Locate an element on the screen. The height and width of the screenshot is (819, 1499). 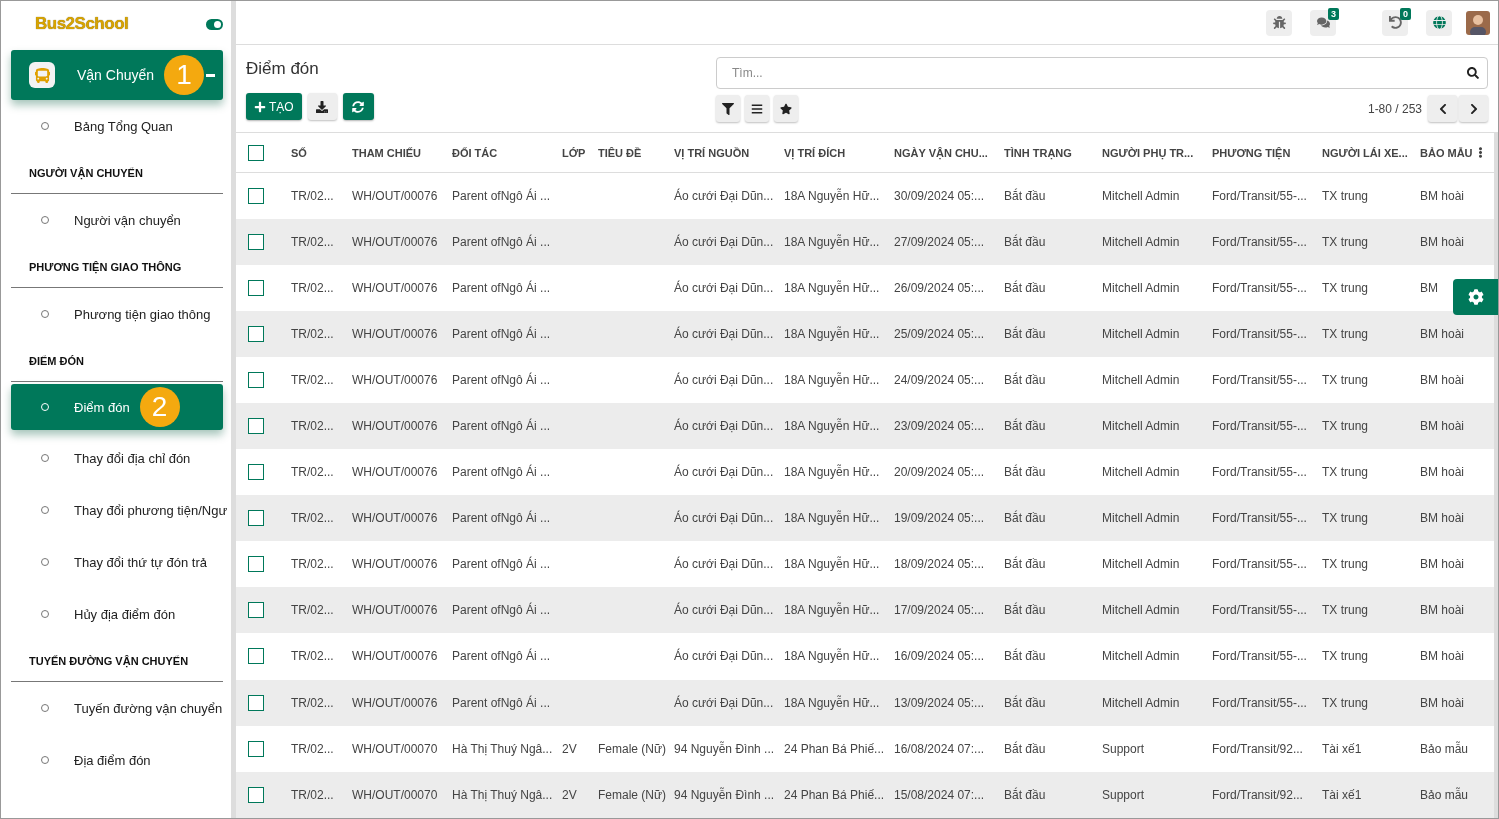
step-badge: 2 is located at coordinates (159, 407).